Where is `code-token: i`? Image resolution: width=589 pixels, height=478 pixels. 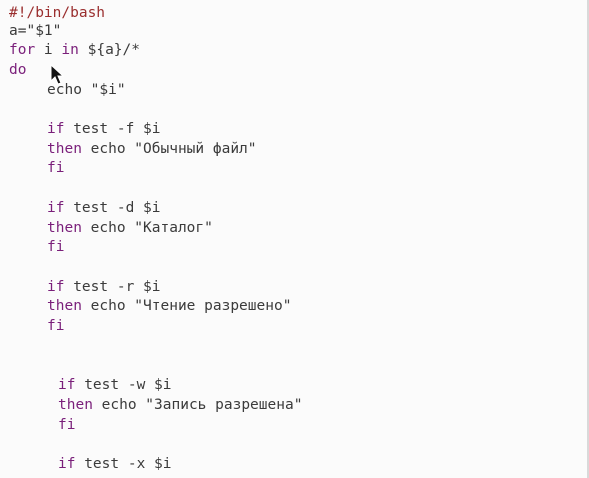
code-token: i is located at coordinates (48, 50).